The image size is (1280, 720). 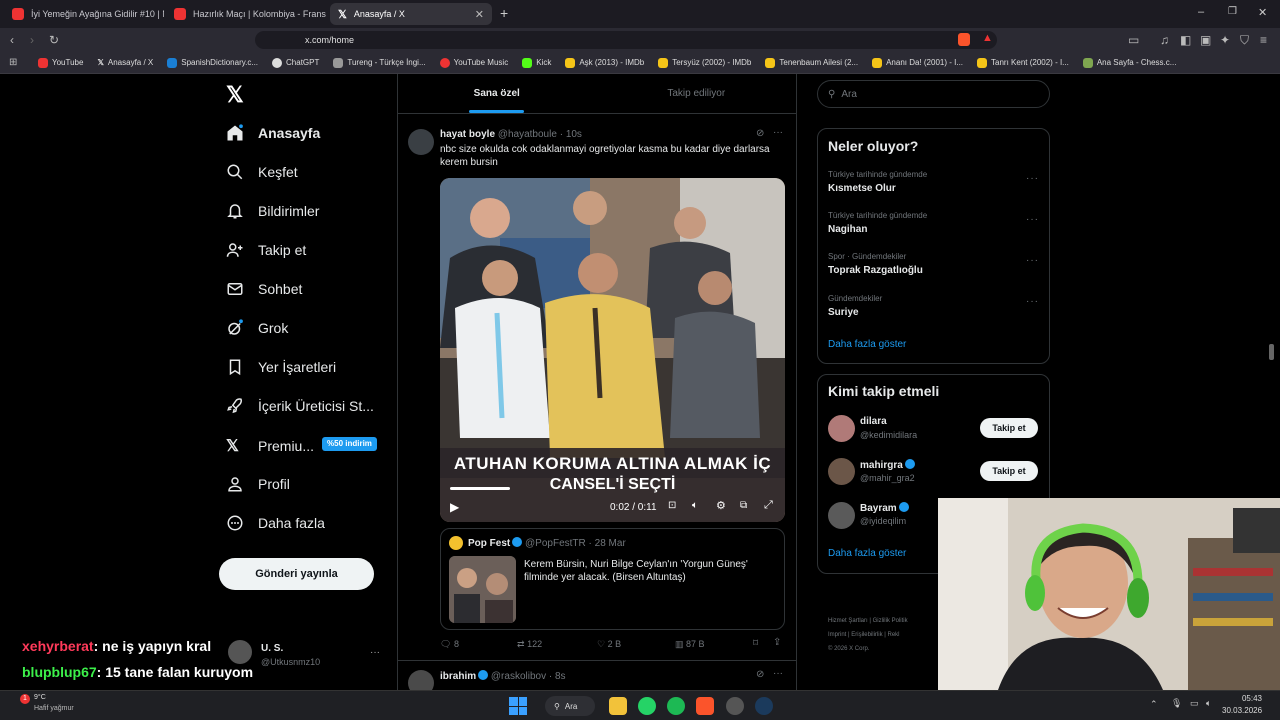 I want to click on nav-follow: Takip et, so click(x=266, y=250).